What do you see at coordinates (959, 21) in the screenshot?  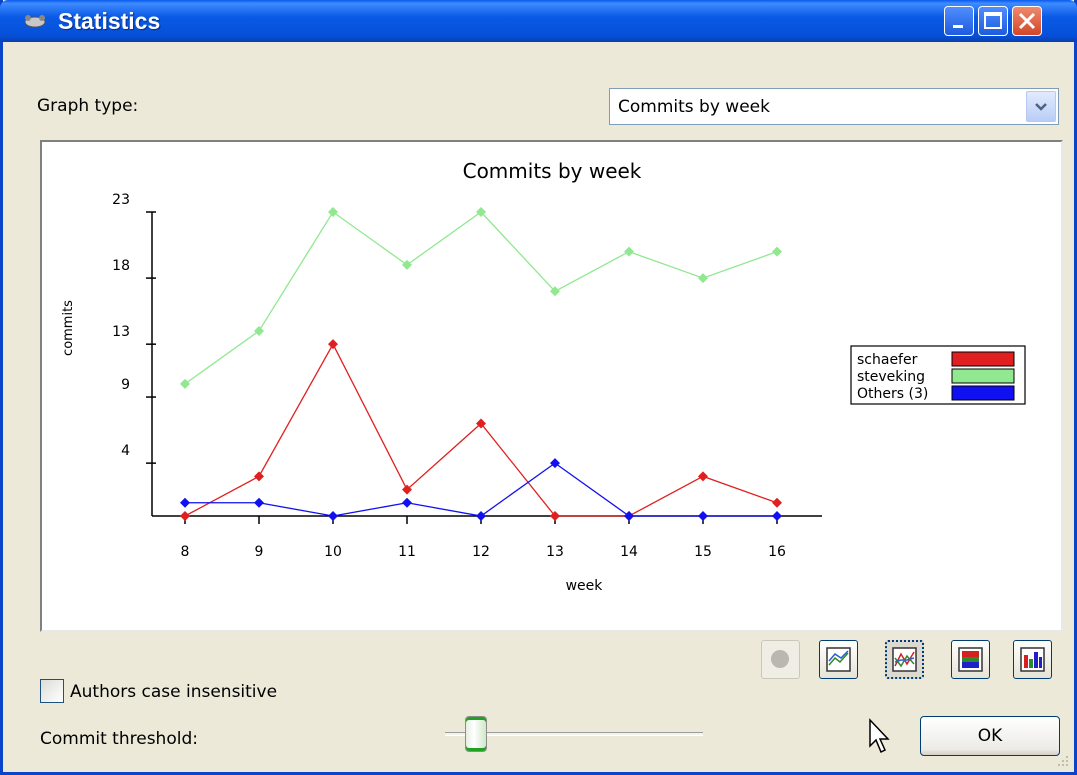 I see `minimize-button` at bounding box center [959, 21].